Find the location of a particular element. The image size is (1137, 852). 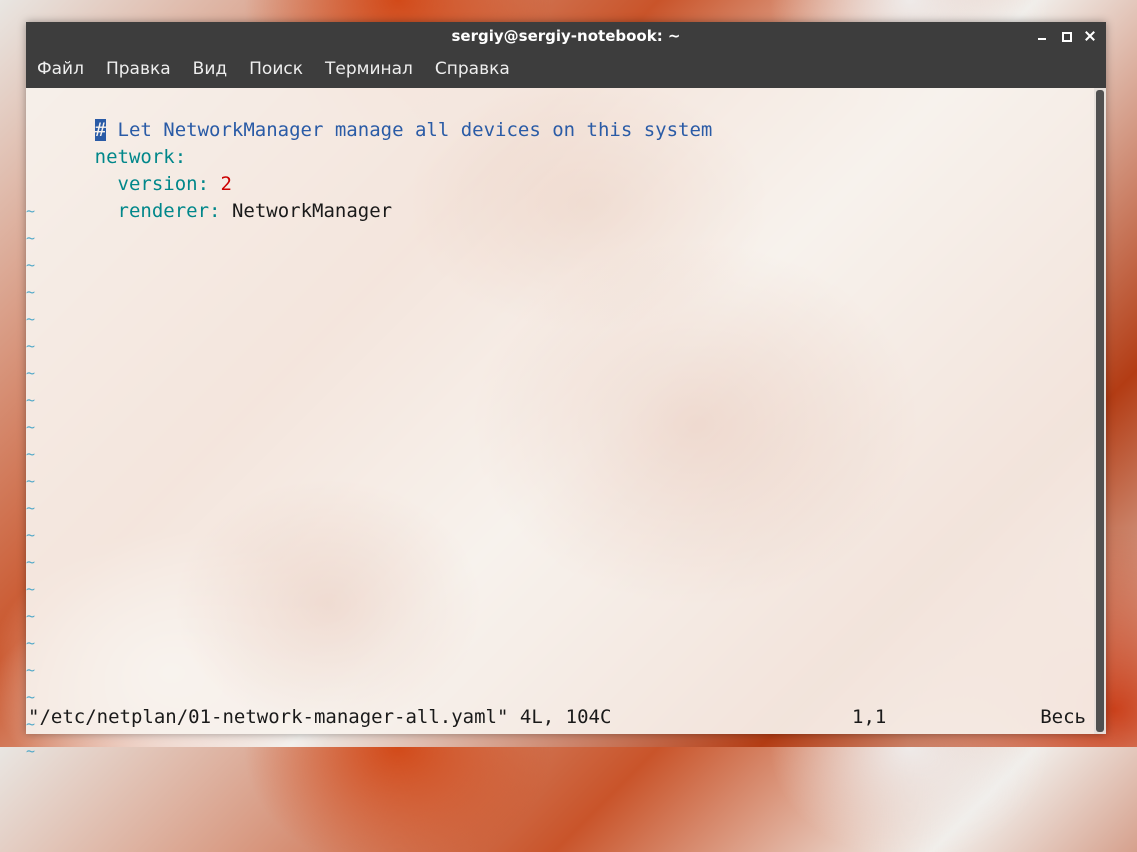

scrollbar-thumb is located at coordinates (1100, 411).